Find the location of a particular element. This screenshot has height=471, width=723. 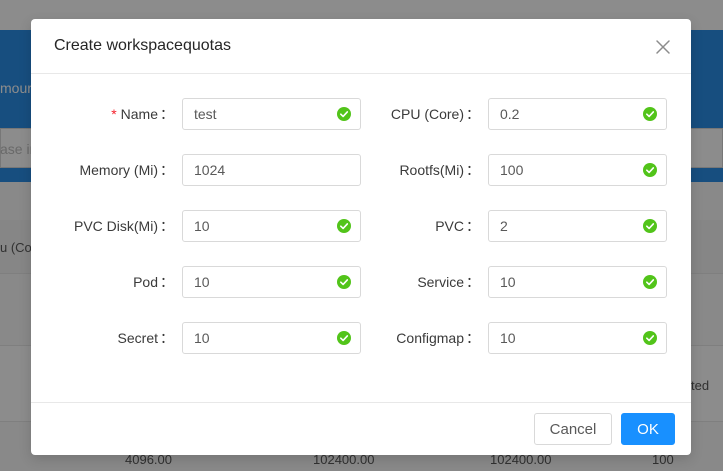

close-icon is located at coordinates (663, 47).